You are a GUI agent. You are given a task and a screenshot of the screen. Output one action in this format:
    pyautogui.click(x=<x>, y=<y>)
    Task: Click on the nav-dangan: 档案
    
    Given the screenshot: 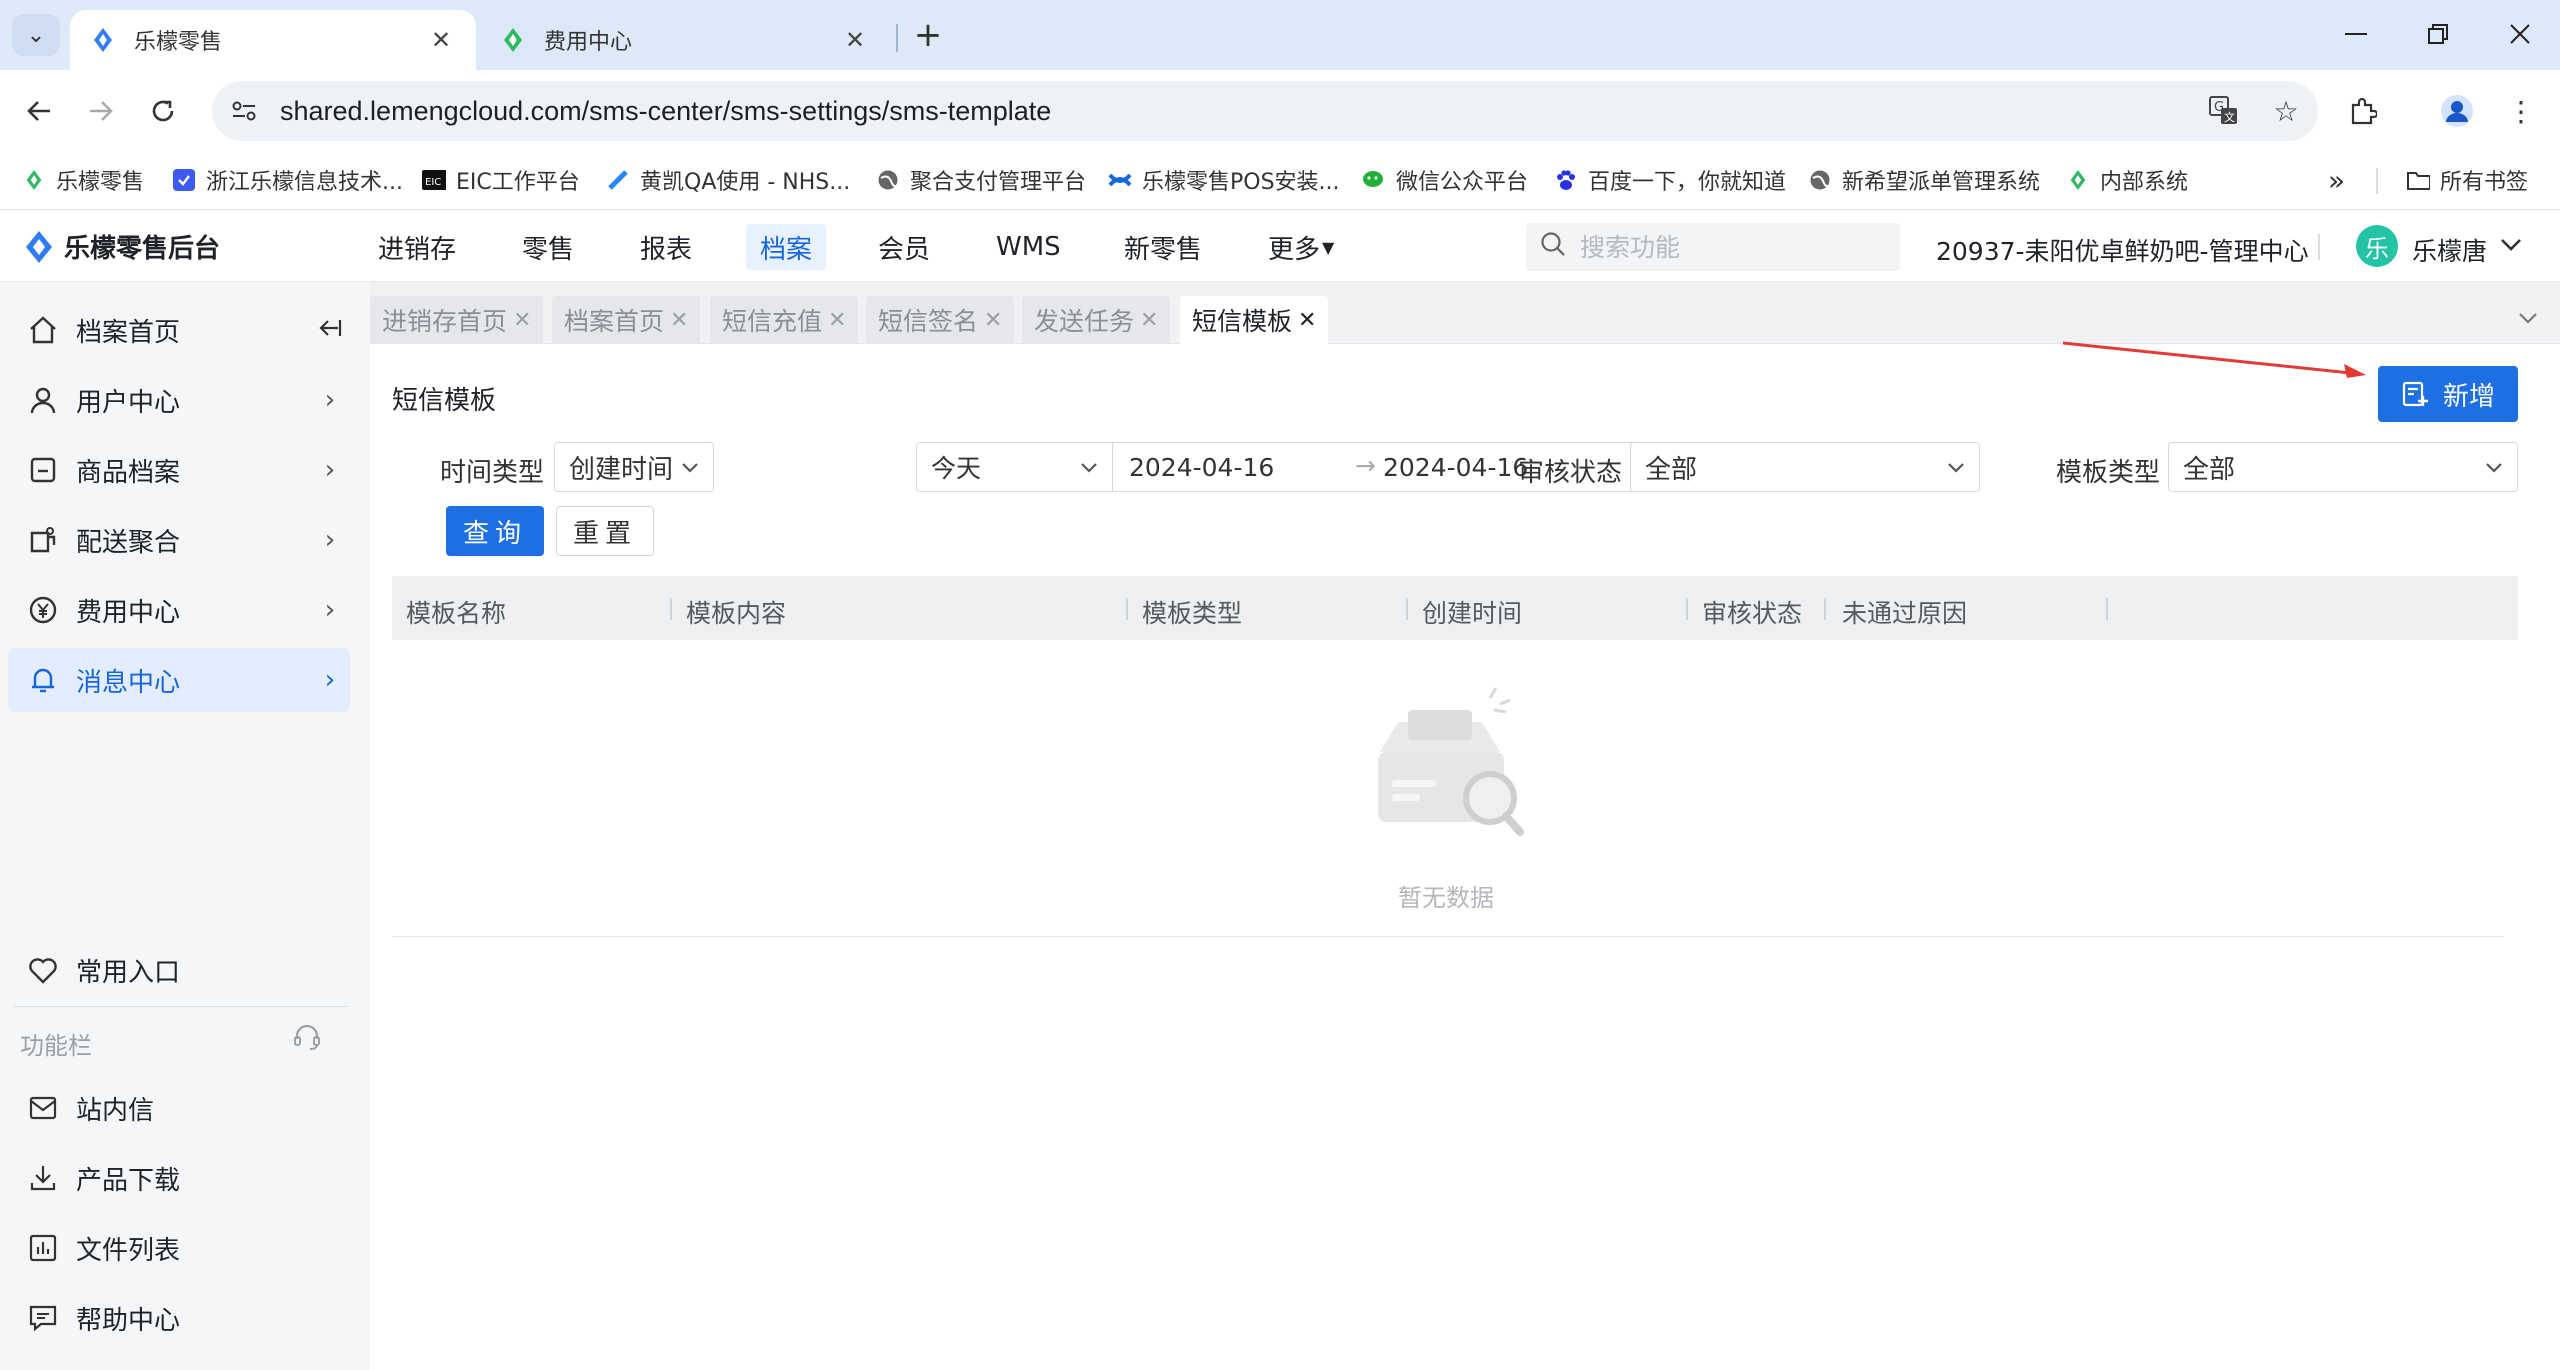 What is the action you would take?
    pyautogui.click(x=786, y=247)
    